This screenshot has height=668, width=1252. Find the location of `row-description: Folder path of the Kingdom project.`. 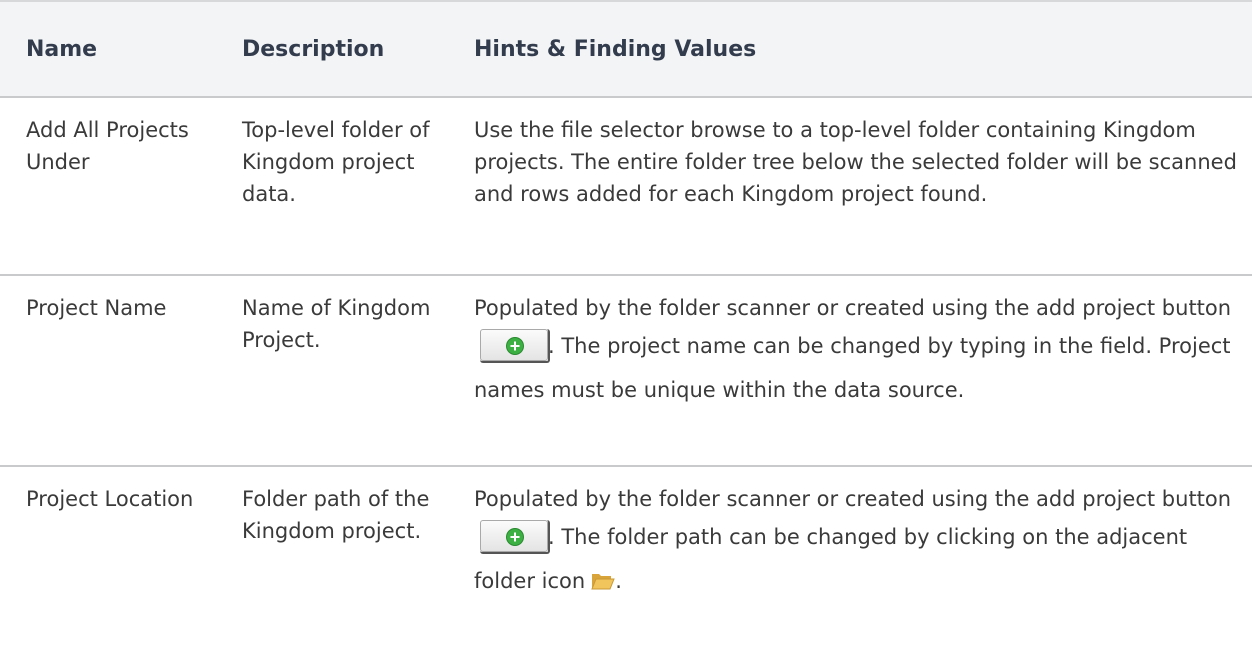

row-description: Folder path of the Kingdom project. is located at coordinates (336, 515).